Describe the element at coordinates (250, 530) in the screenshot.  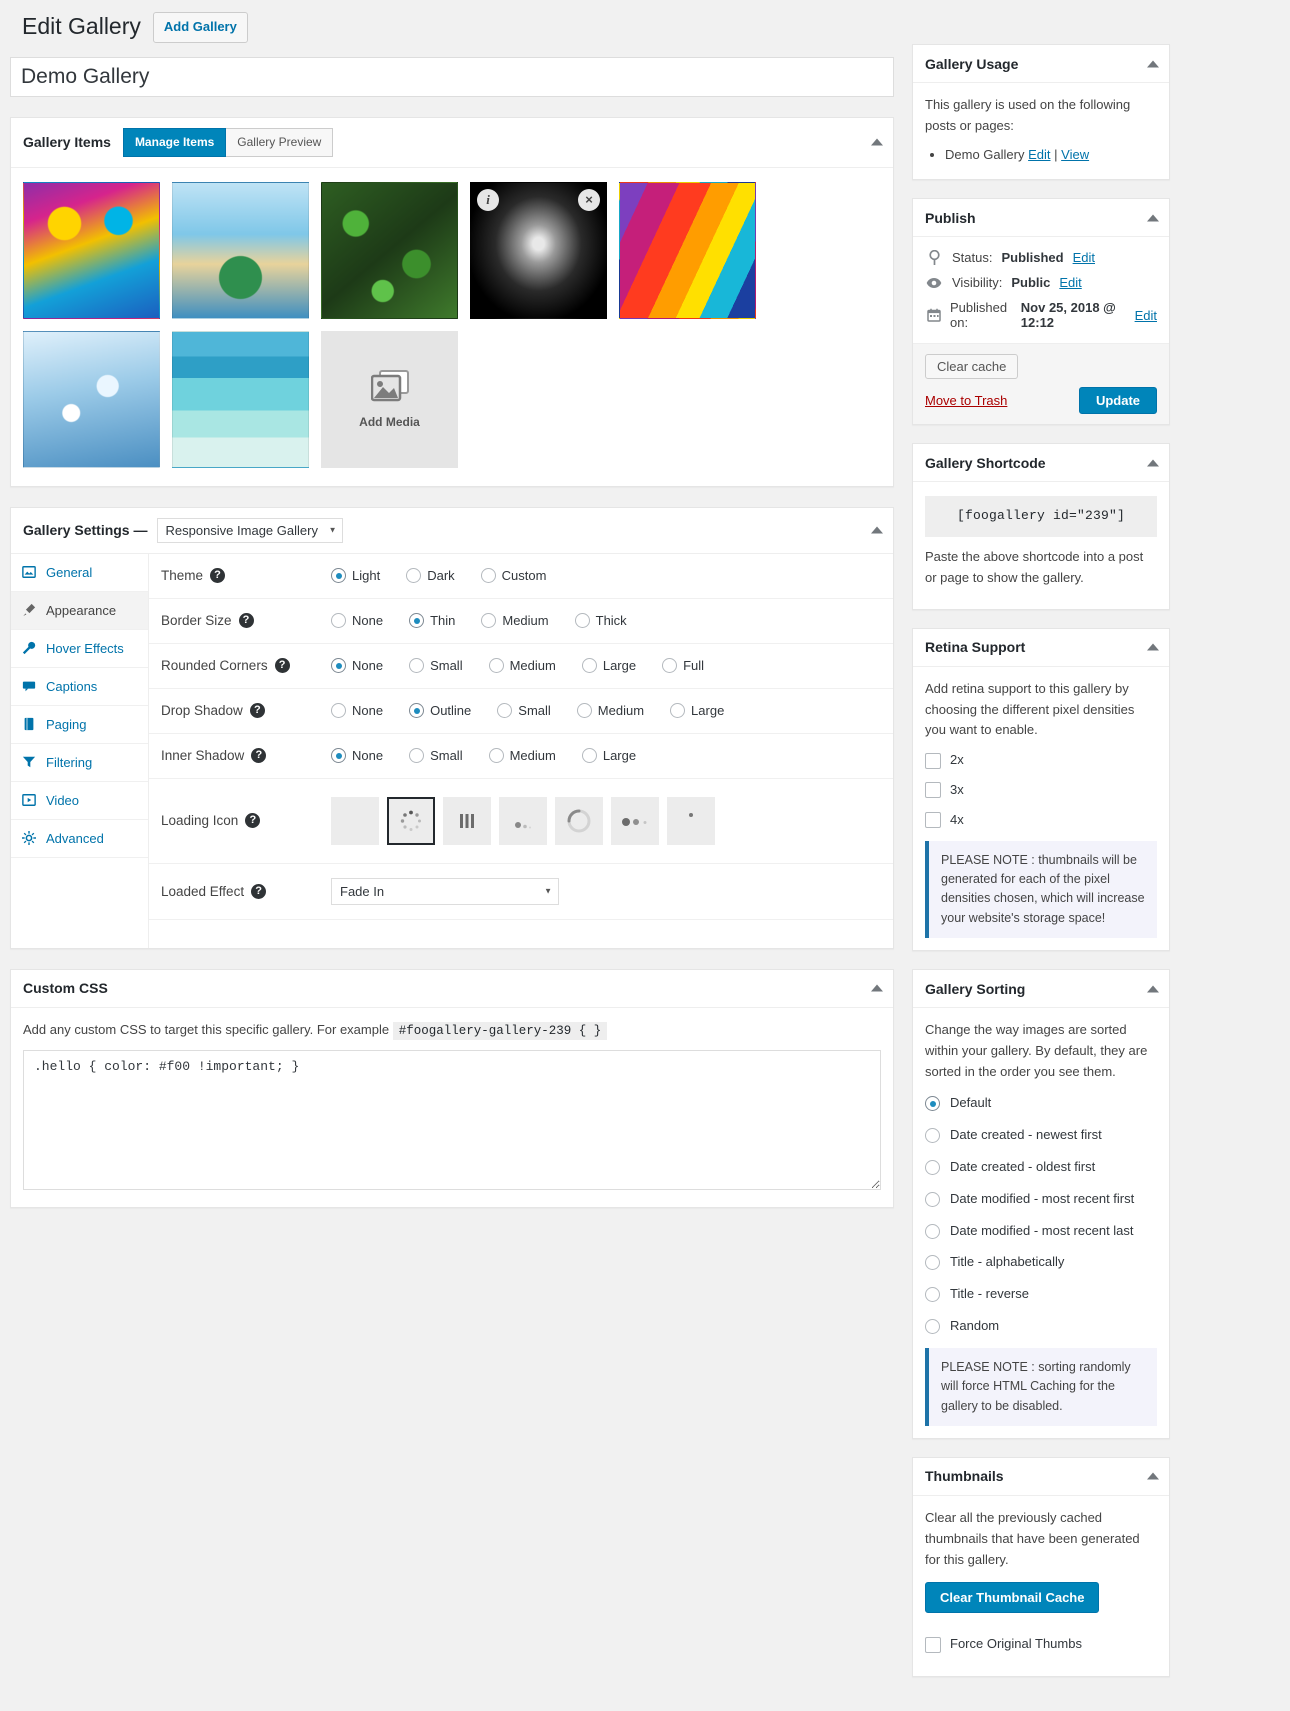
I see `gallery-template-select: Responsive Image Gallery` at that location.